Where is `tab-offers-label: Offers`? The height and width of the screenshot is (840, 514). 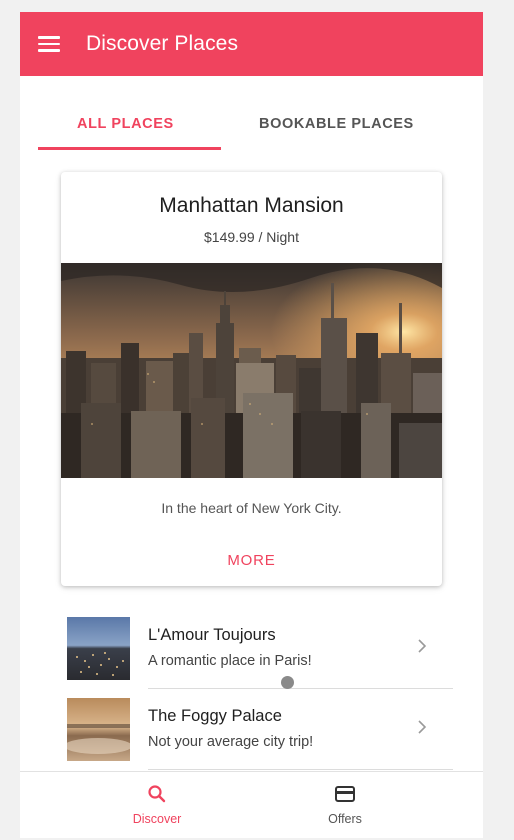 tab-offers-label: Offers is located at coordinates (345, 819).